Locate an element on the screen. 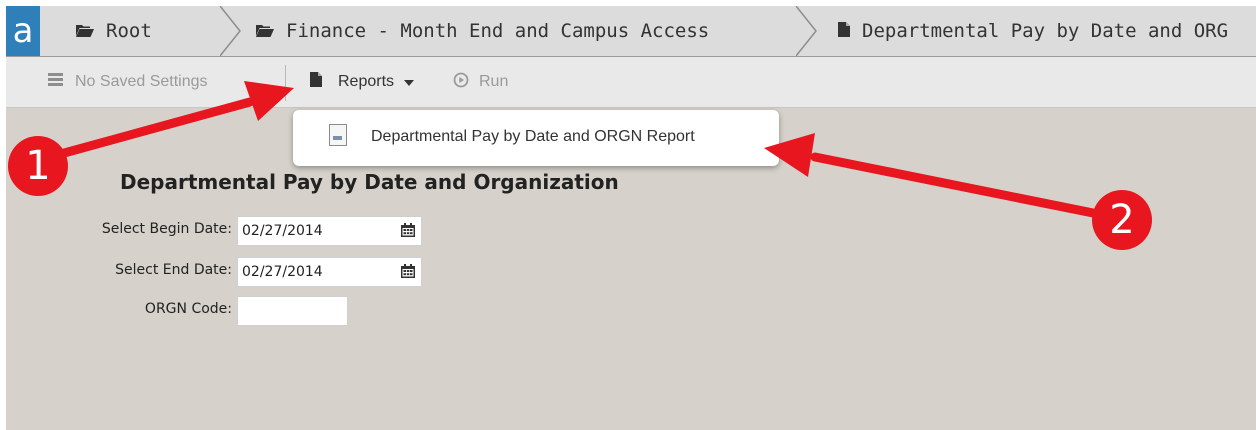 The width and height of the screenshot is (1256, 430). end-date-label: Select End Date: is located at coordinates (173, 270).